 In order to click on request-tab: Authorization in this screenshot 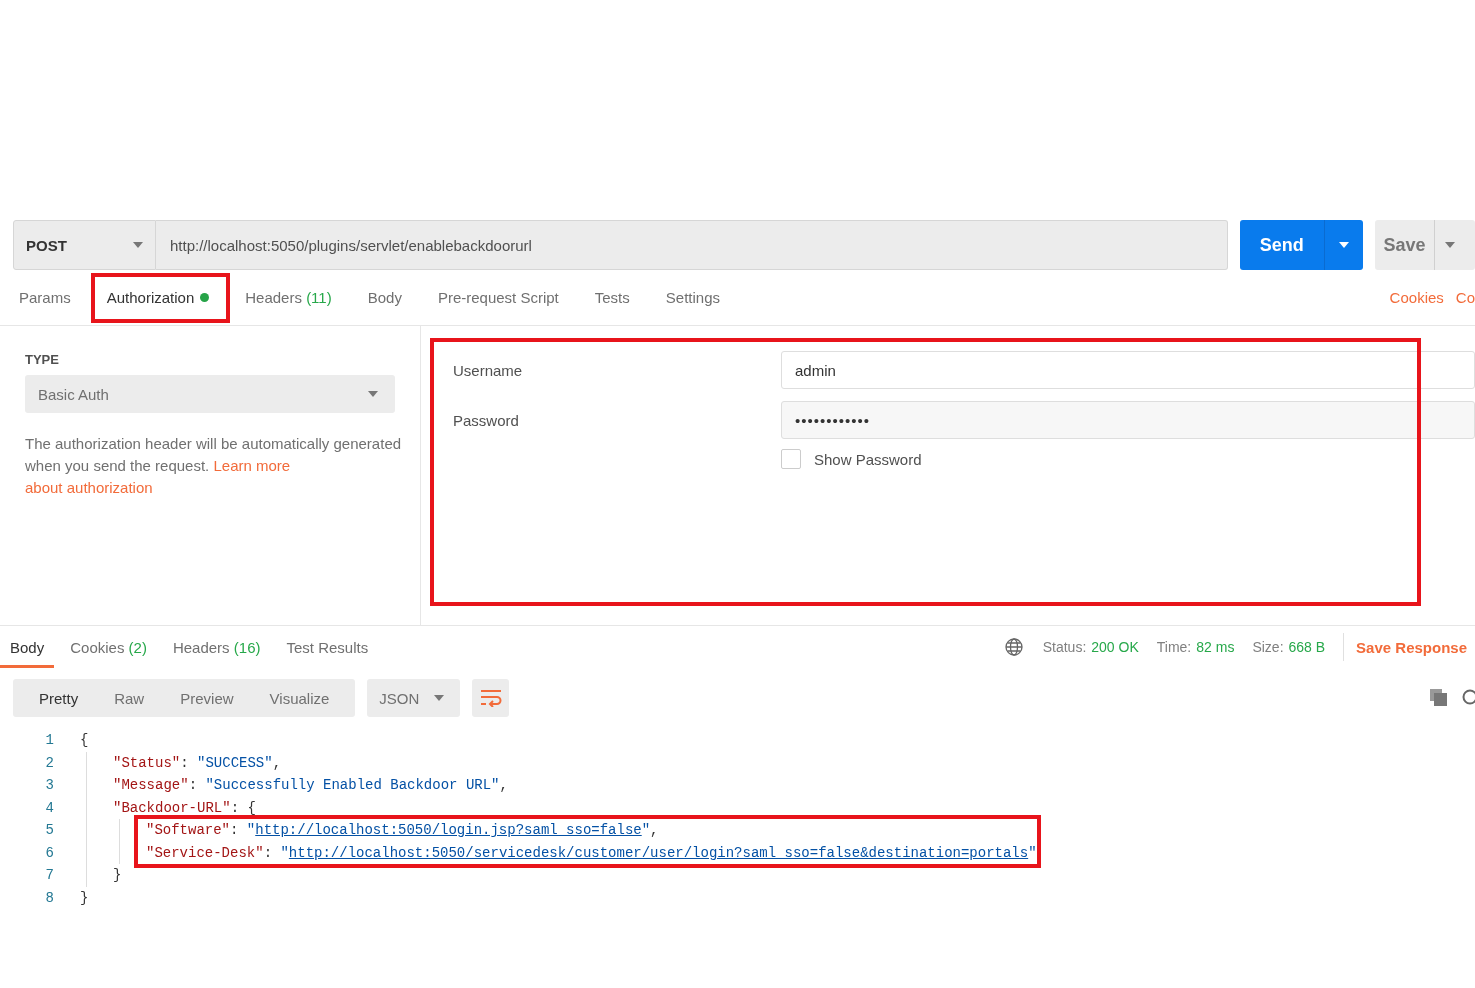, I will do `click(158, 297)`.